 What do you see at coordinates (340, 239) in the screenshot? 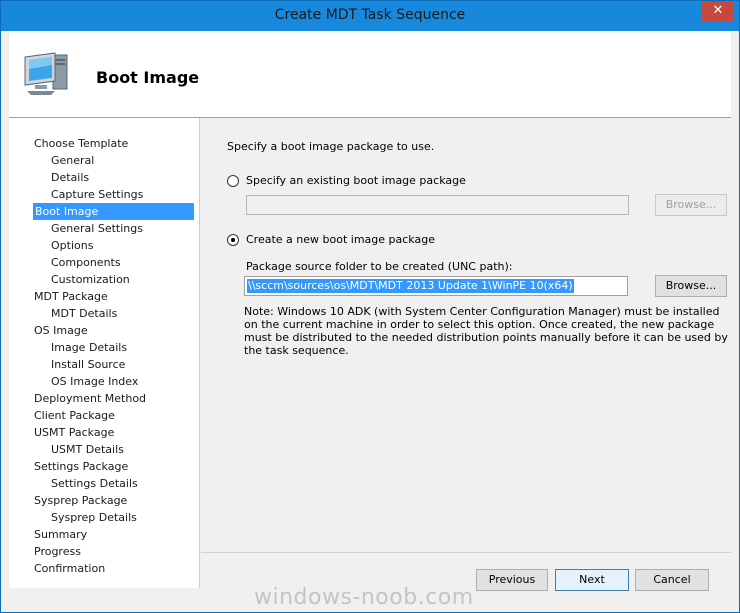
I see `new-package-label: Create a new boot image package` at bounding box center [340, 239].